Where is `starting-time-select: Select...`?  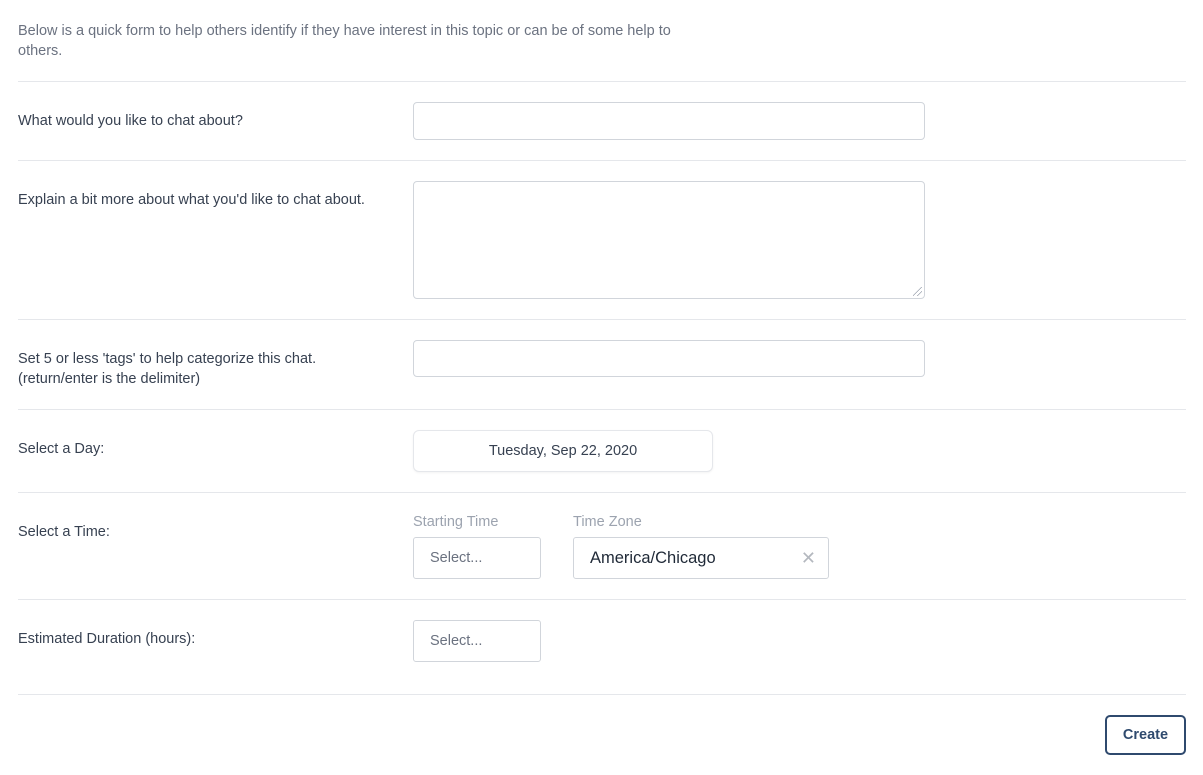 starting-time-select: Select... is located at coordinates (477, 558).